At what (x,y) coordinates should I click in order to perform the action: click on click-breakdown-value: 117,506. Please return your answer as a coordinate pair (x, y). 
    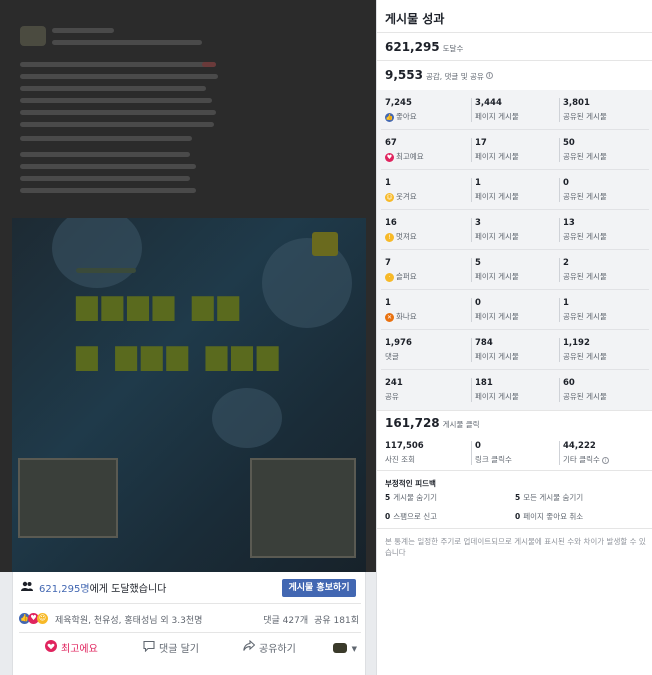
    Looking at the image, I should click on (404, 446).